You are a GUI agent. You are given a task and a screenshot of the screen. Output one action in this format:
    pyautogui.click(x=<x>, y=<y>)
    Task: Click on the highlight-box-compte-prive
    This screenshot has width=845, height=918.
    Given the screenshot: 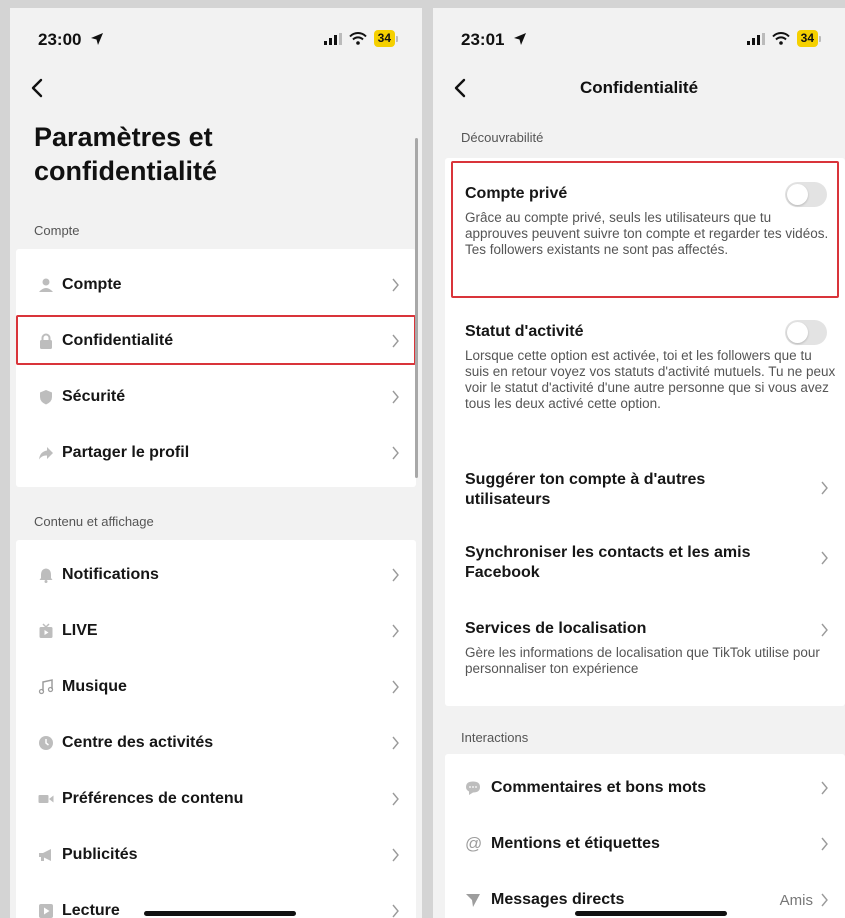 What is the action you would take?
    pyautogui.click(x=645, y=229)
    